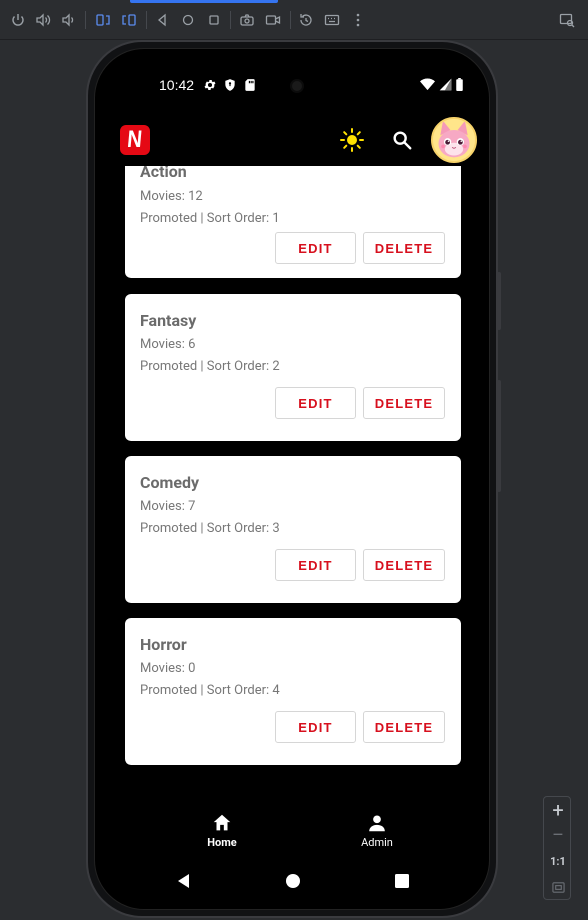 Image resolution: width=588 pixels, height=920 pixels. Describe the element at coordinates (558, 861) in the screenshot. I see `zoom-actual-size: 1:1` at that location.